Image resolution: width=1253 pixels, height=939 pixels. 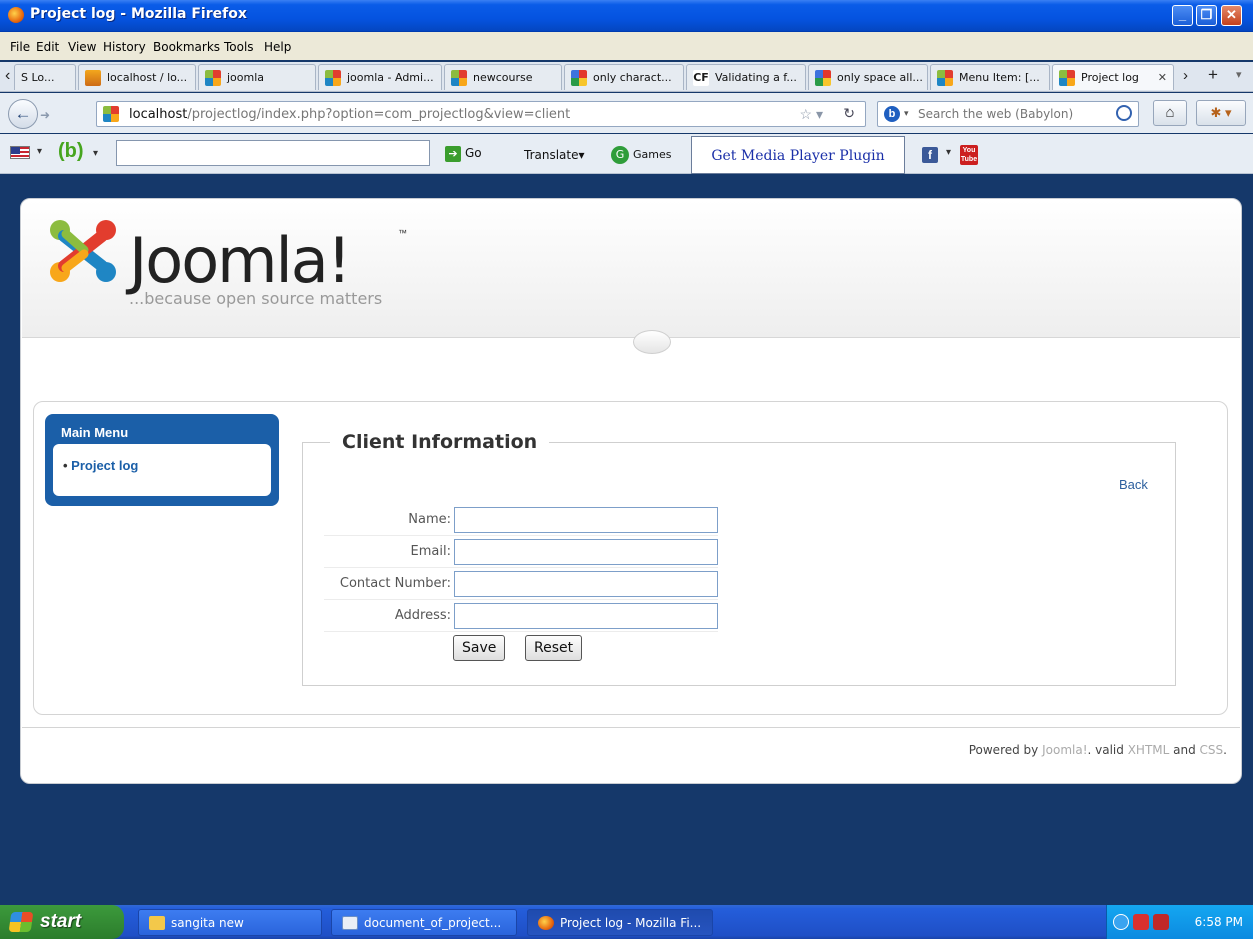 What do you see at coordinates (7, 76) in the screenshot?
I see `tab-scroll-left-icon: ‹` at bounding box center [7, 76].